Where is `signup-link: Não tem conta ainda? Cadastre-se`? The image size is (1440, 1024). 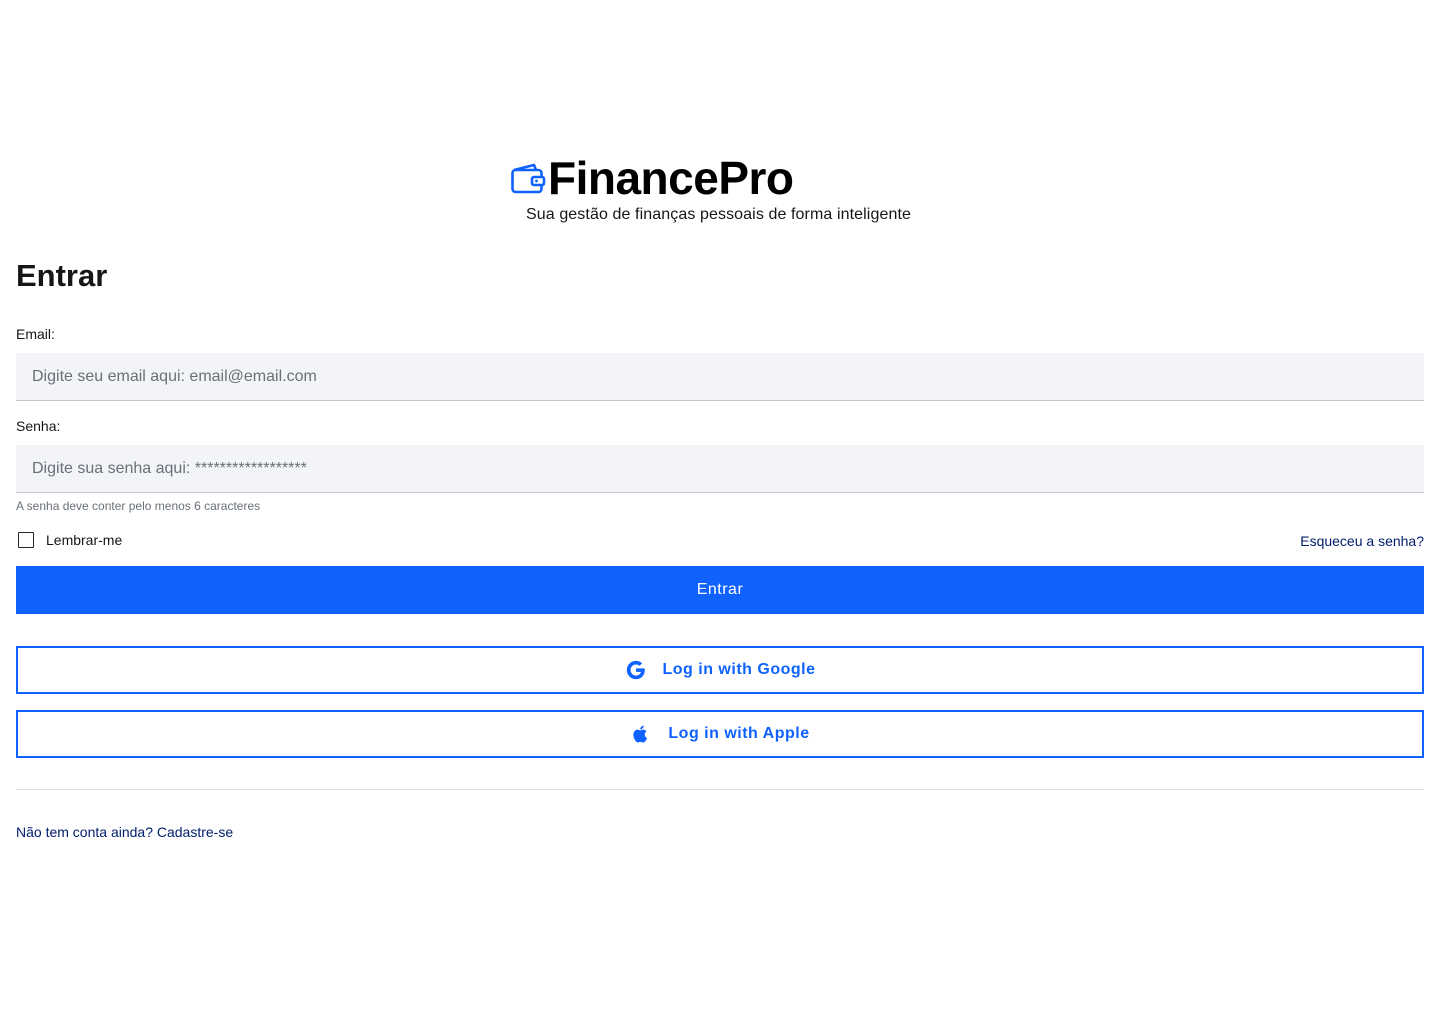 signup-link: Não tem conta ainda? Cadastre-se is located at coordinates (124, 832).